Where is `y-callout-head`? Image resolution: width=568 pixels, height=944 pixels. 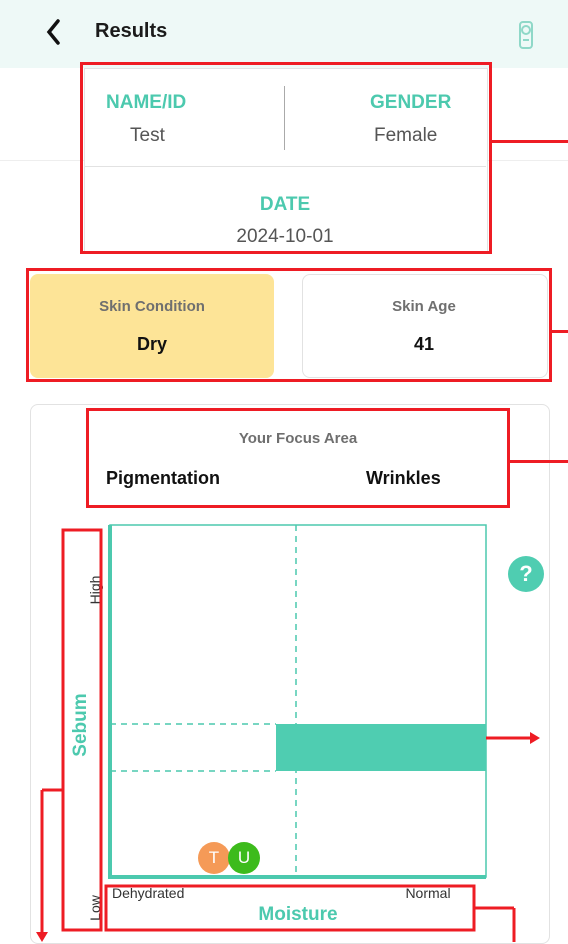 y-callout-head is located at coordinates (42, 937).